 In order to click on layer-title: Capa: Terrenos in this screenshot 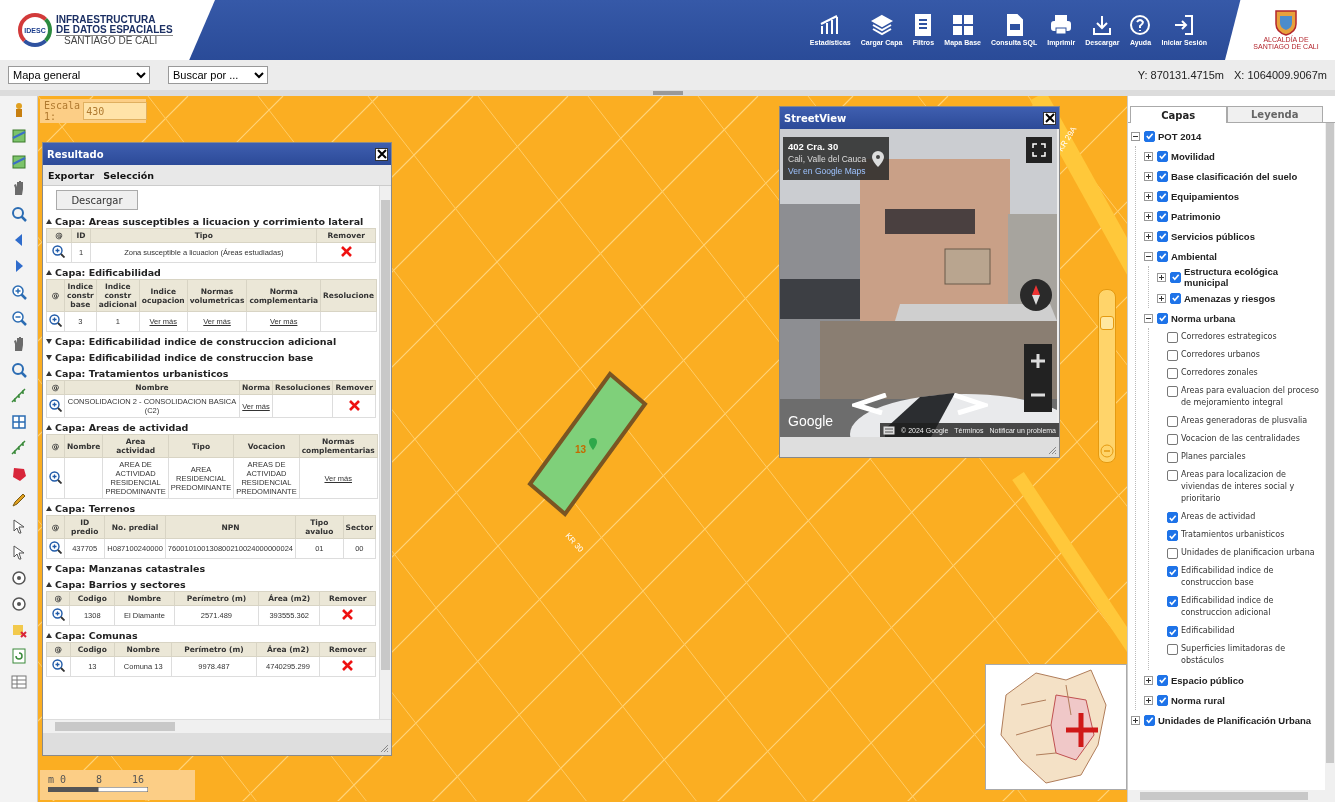, I will do `click(95, 508)`.